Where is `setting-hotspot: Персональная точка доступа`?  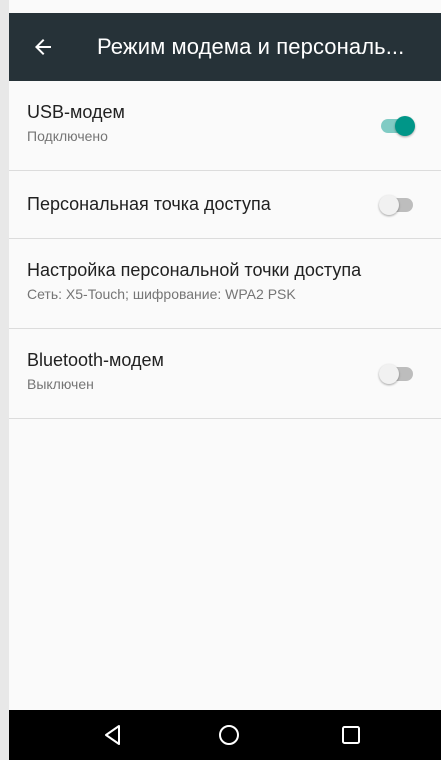 setting-hotspot: Персональная точка доступа is located at coordinates (225, 205).